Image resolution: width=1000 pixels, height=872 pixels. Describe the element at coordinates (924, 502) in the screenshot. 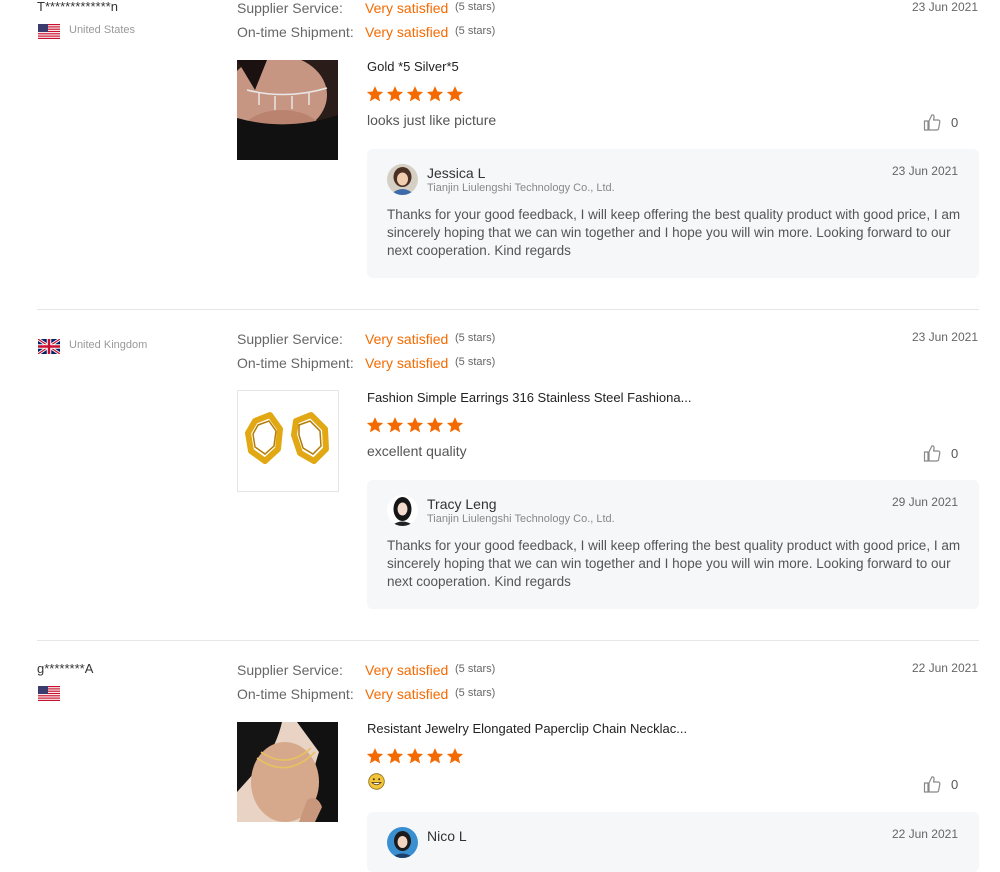

I see `reply-date: 29 Jun 2021` at that location.